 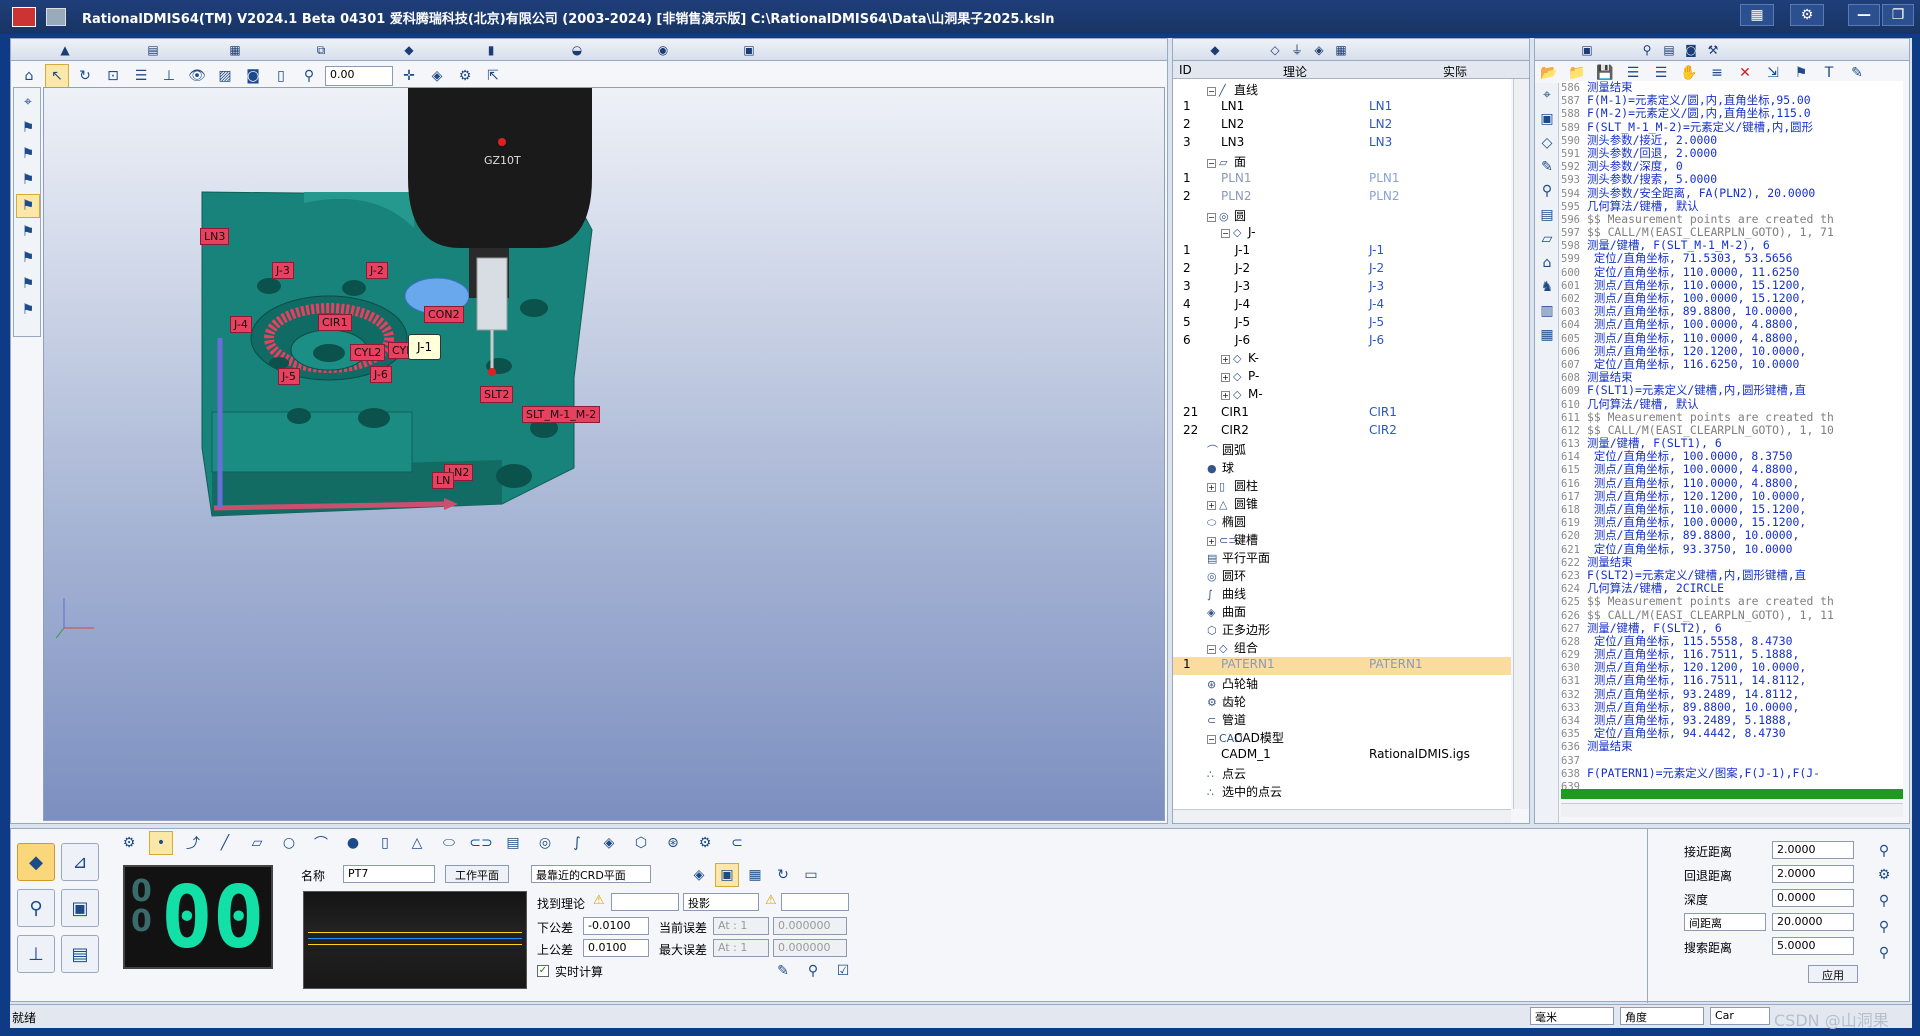 I want to click on curve-feature-icon: ∫, so click(x=577, y=843).